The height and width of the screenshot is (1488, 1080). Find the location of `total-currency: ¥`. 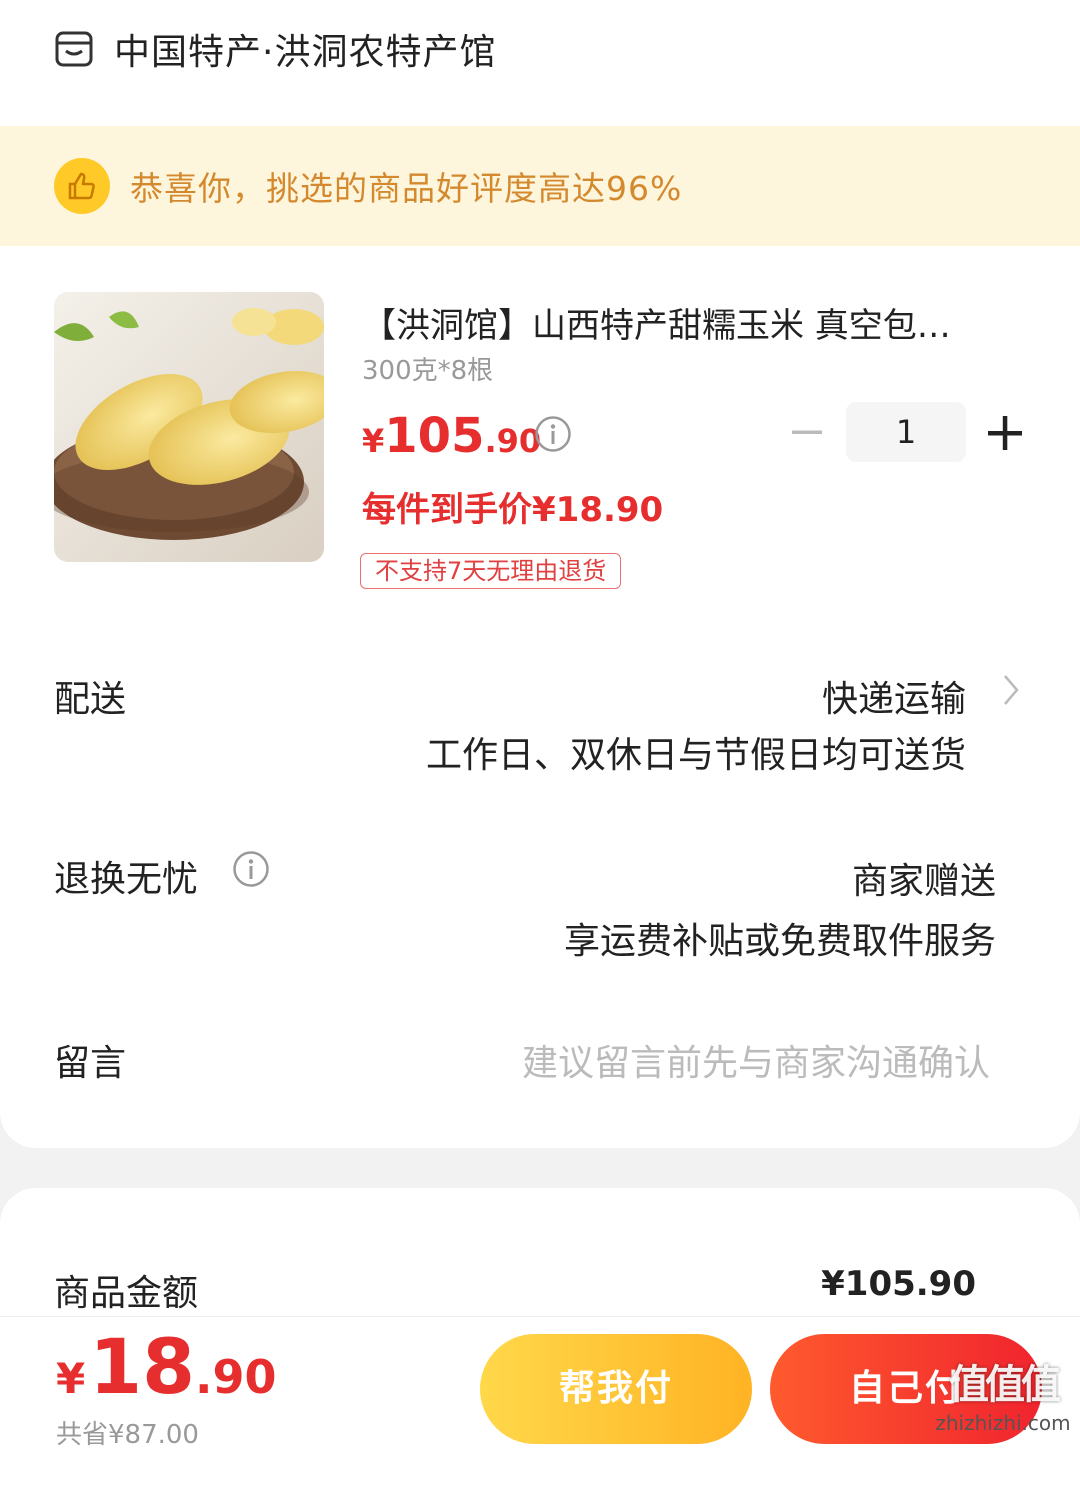

total-currency: ¥ is located at coordinates (71, 1378).